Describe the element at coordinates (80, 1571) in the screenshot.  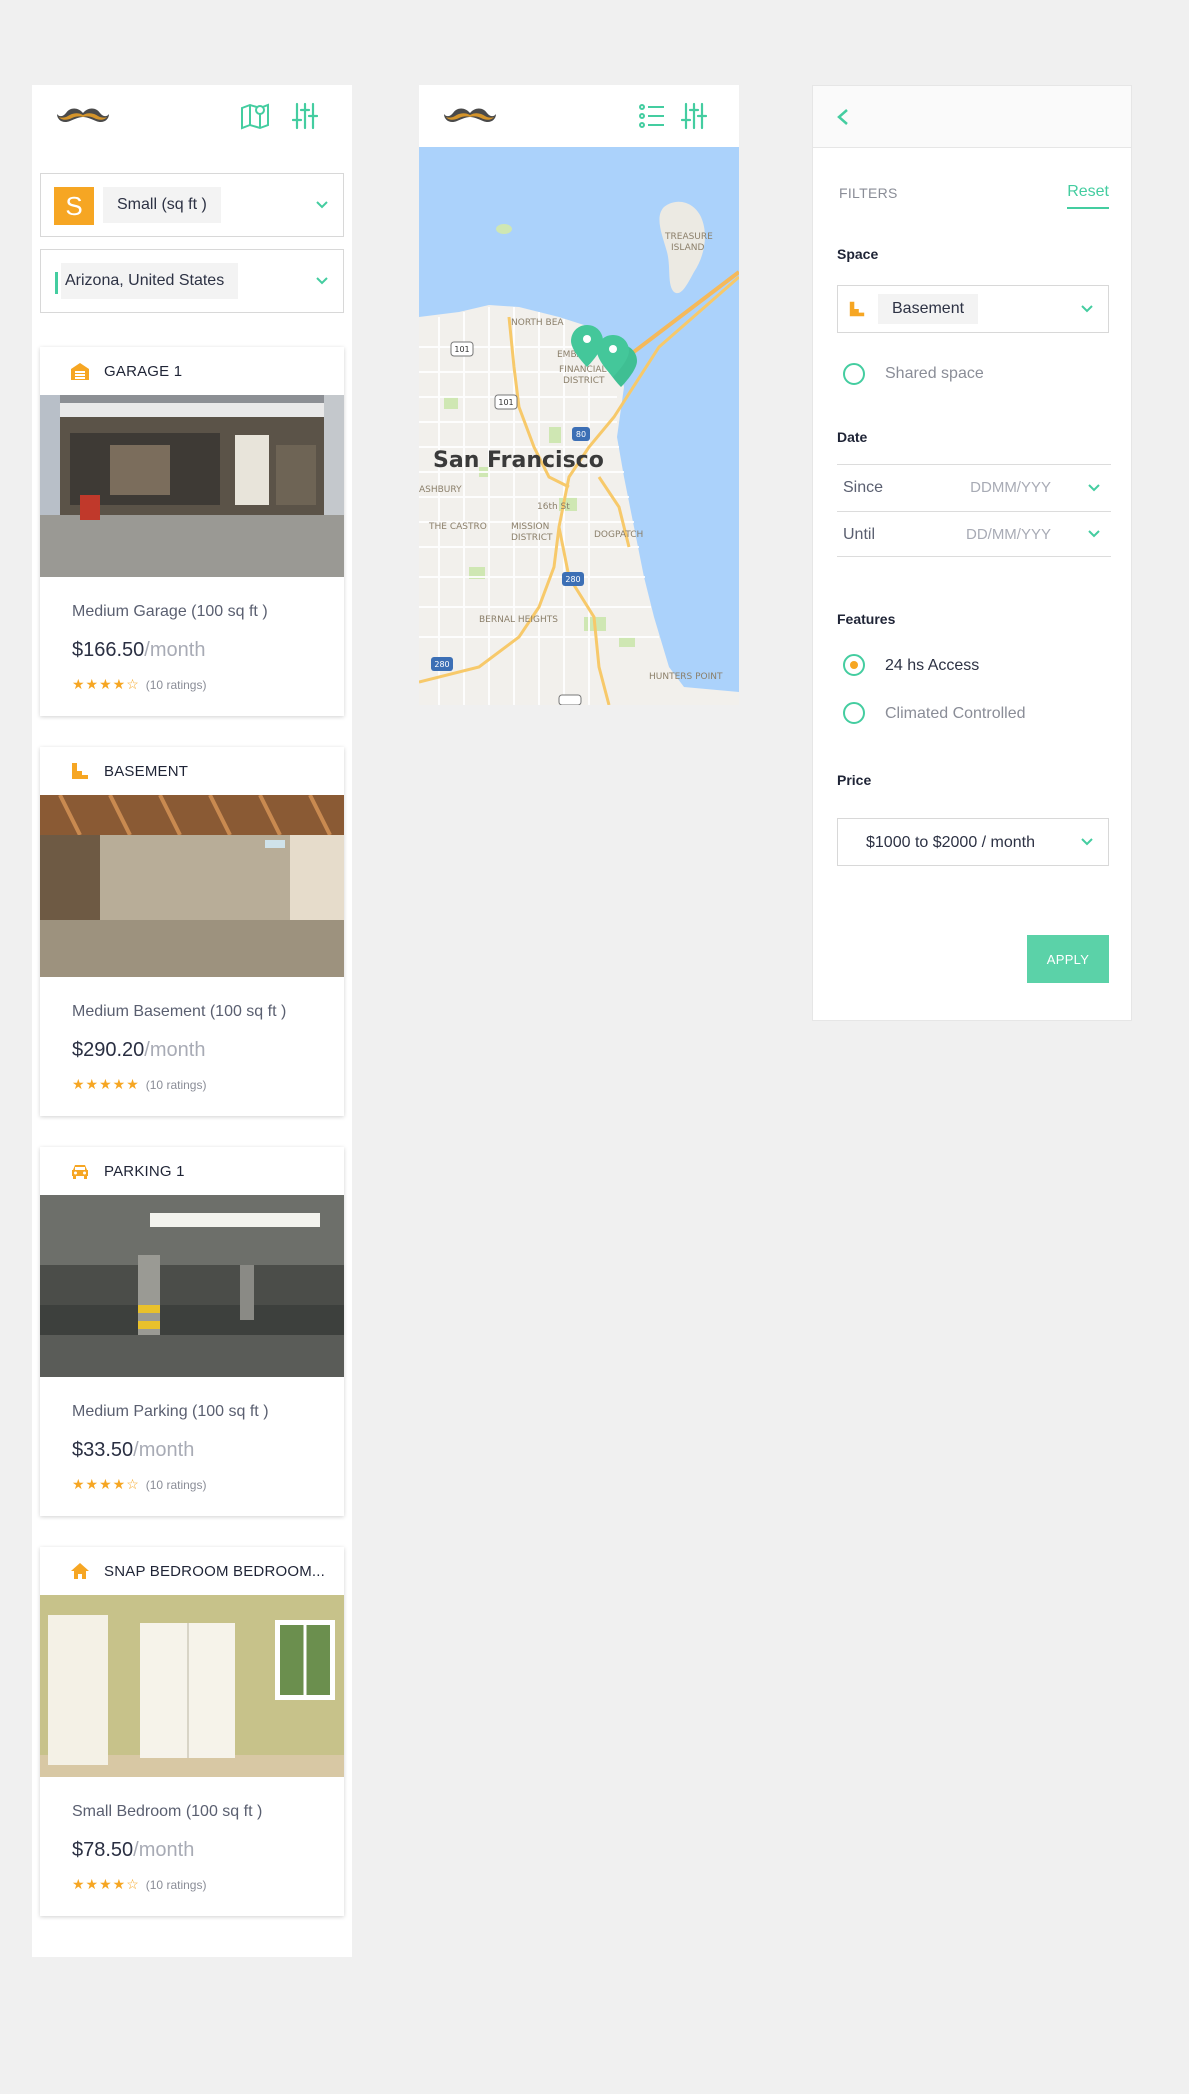
I see `home-icon` at that location.